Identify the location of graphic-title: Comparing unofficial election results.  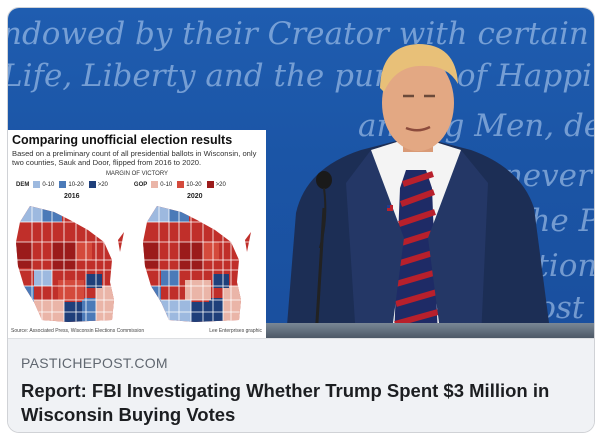
(122, 140).